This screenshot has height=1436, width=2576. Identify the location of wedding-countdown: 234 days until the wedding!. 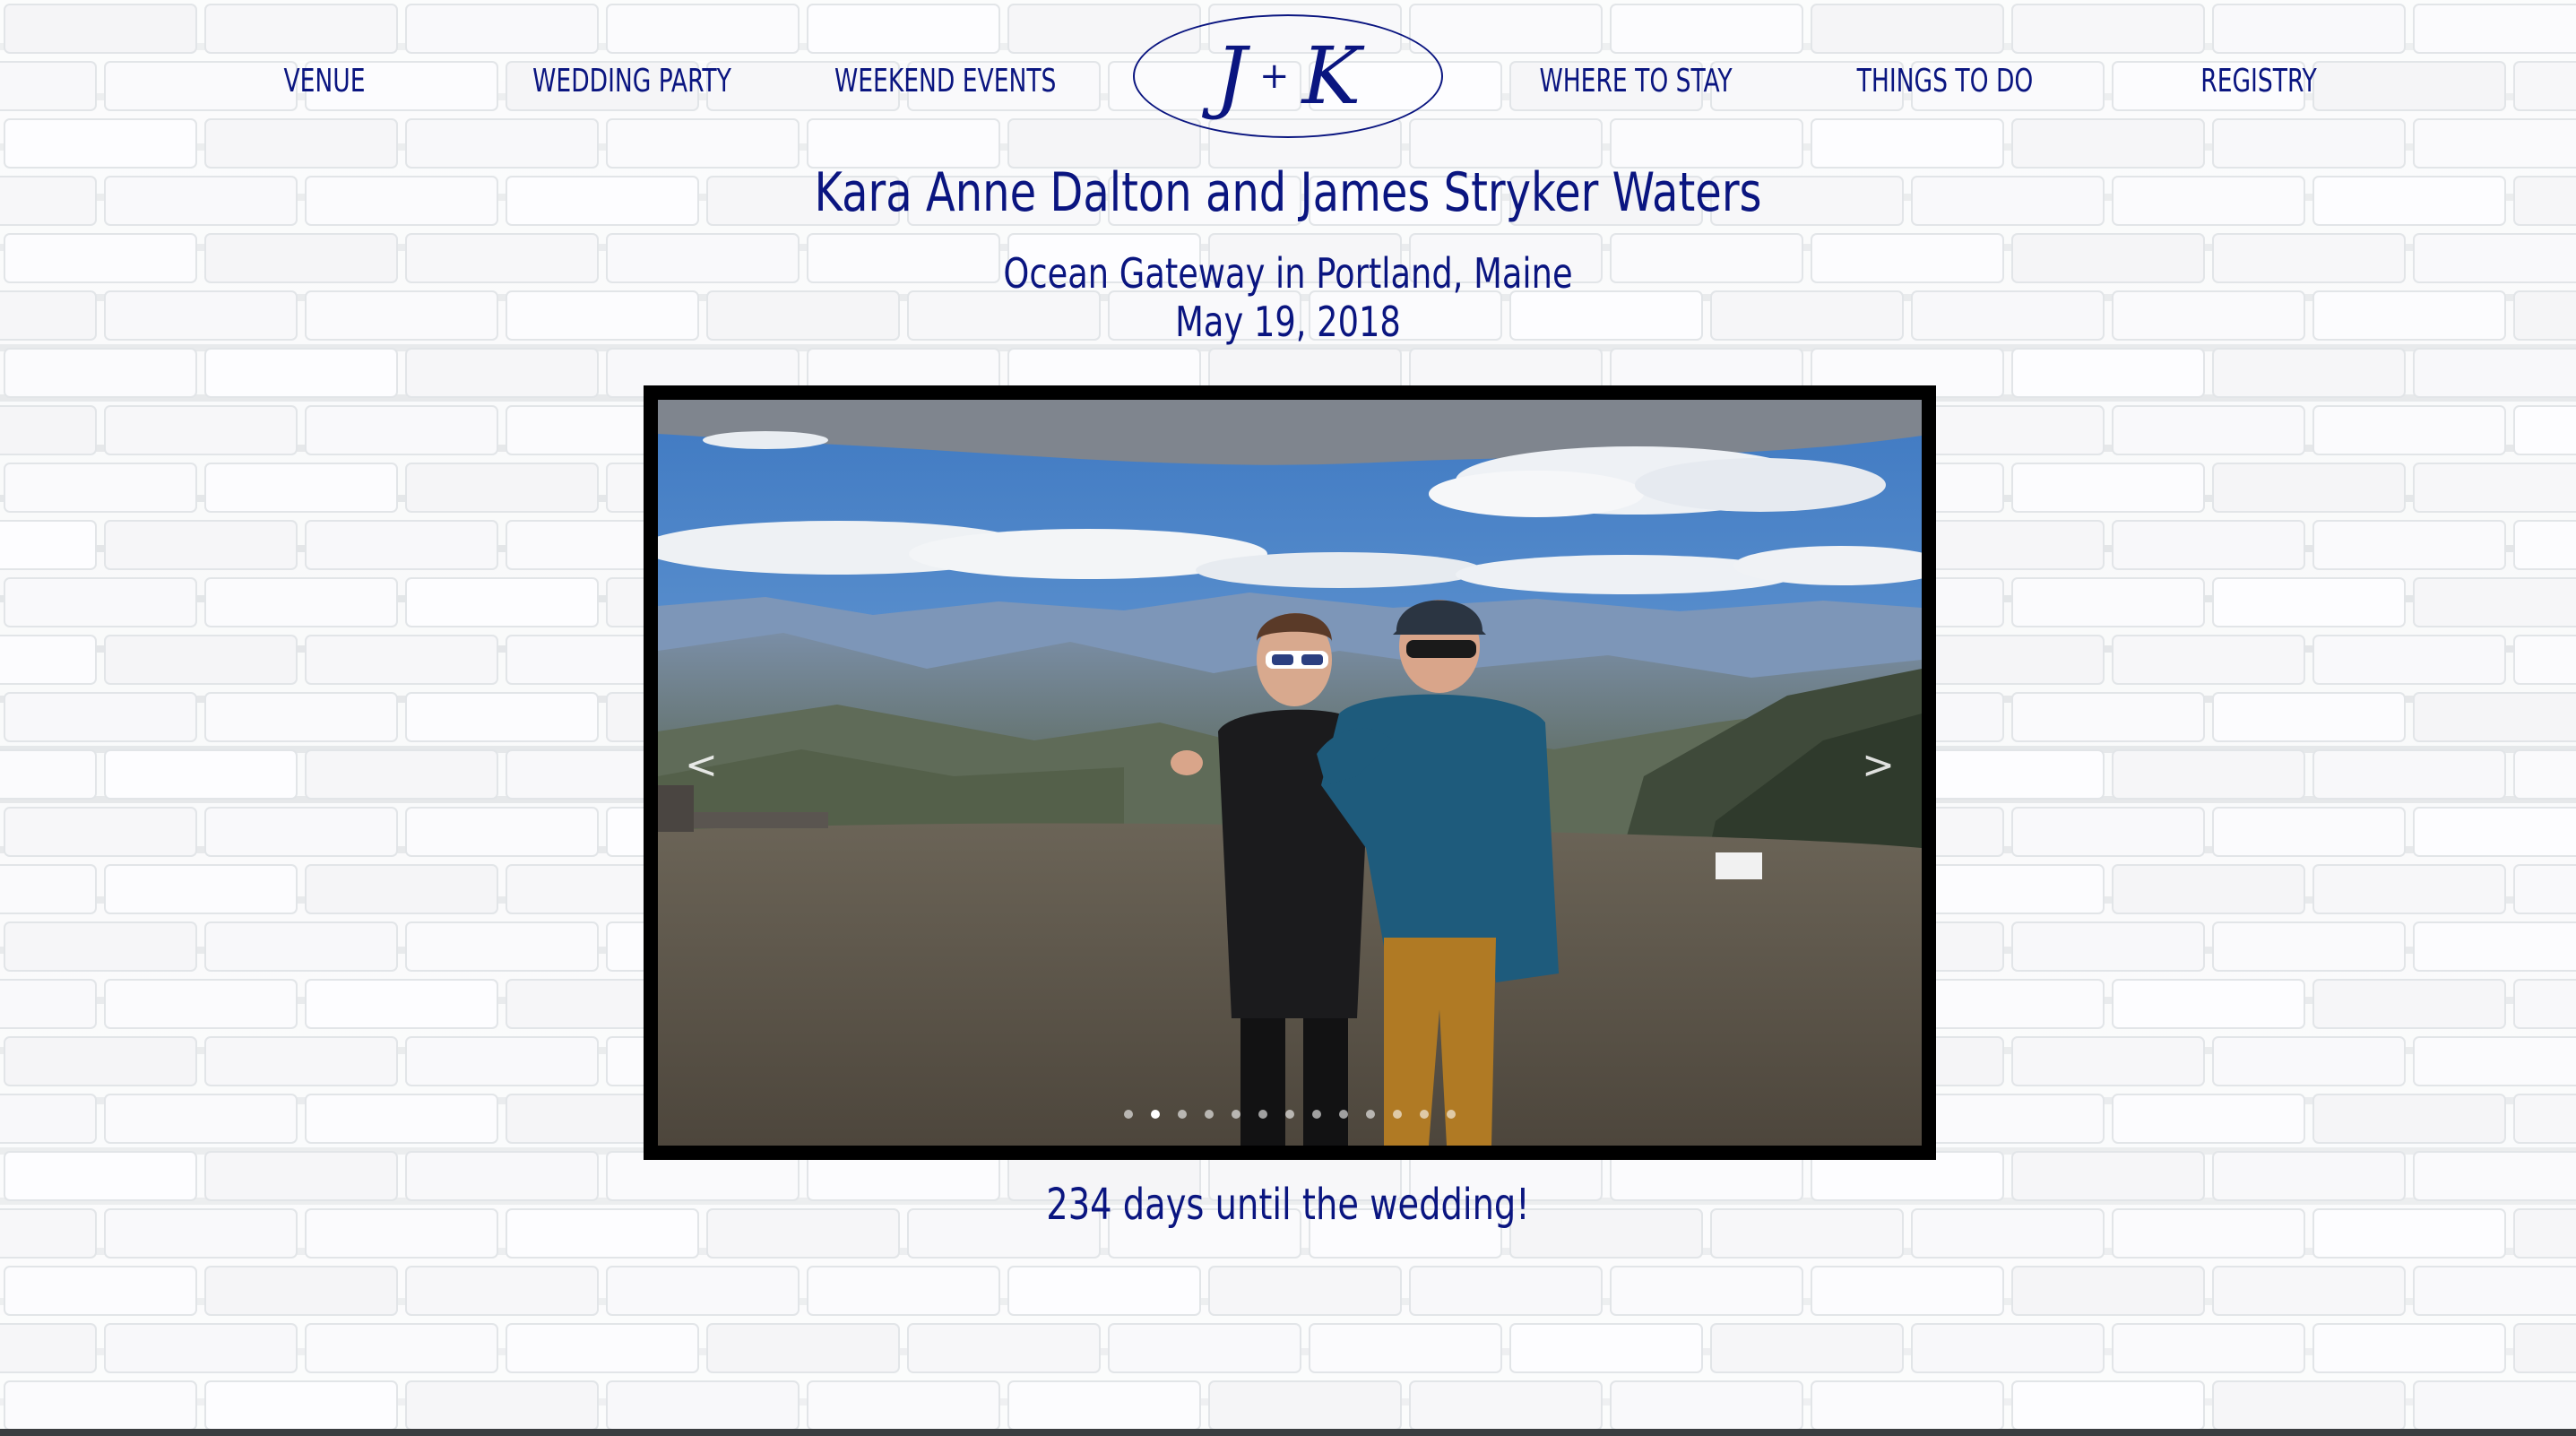
(1288, 1205).